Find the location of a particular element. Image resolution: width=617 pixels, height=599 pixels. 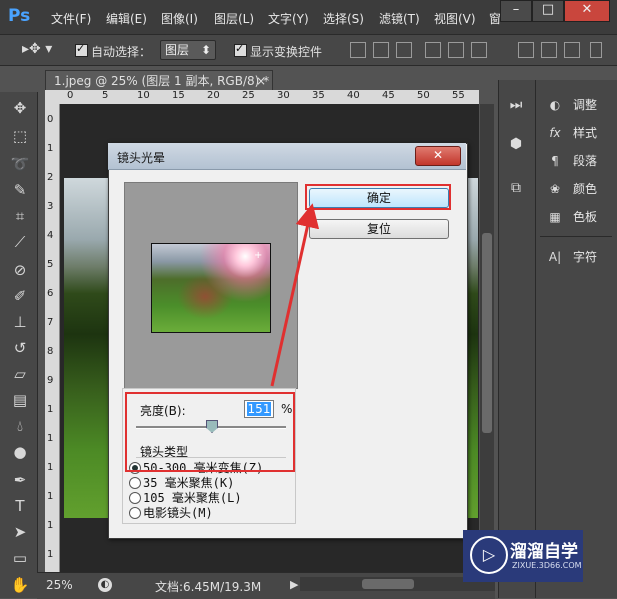

align-left-icon is located at coordinates (433, 50).